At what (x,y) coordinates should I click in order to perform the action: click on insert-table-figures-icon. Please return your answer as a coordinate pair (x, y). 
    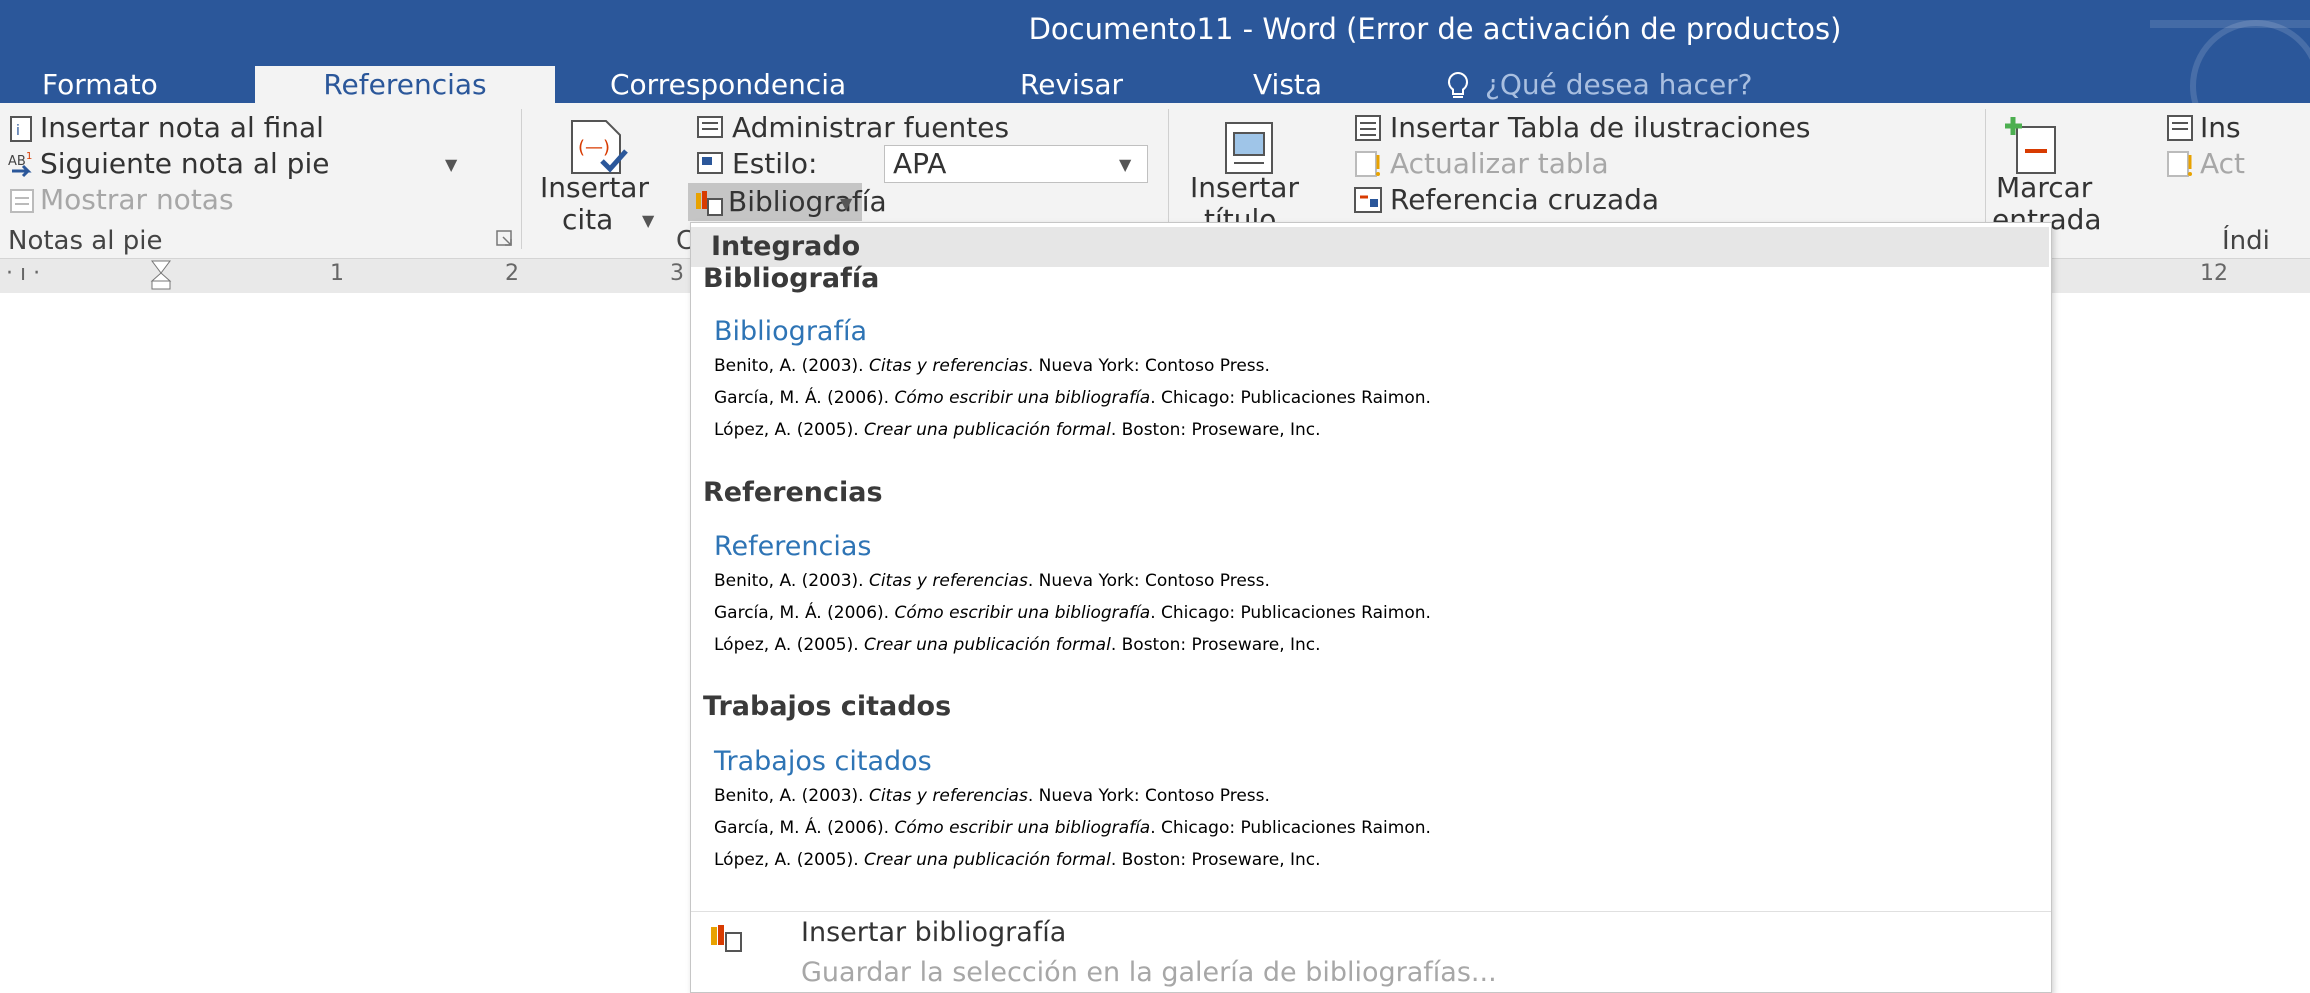
    Looking at the image, I should click on (1368, 128).